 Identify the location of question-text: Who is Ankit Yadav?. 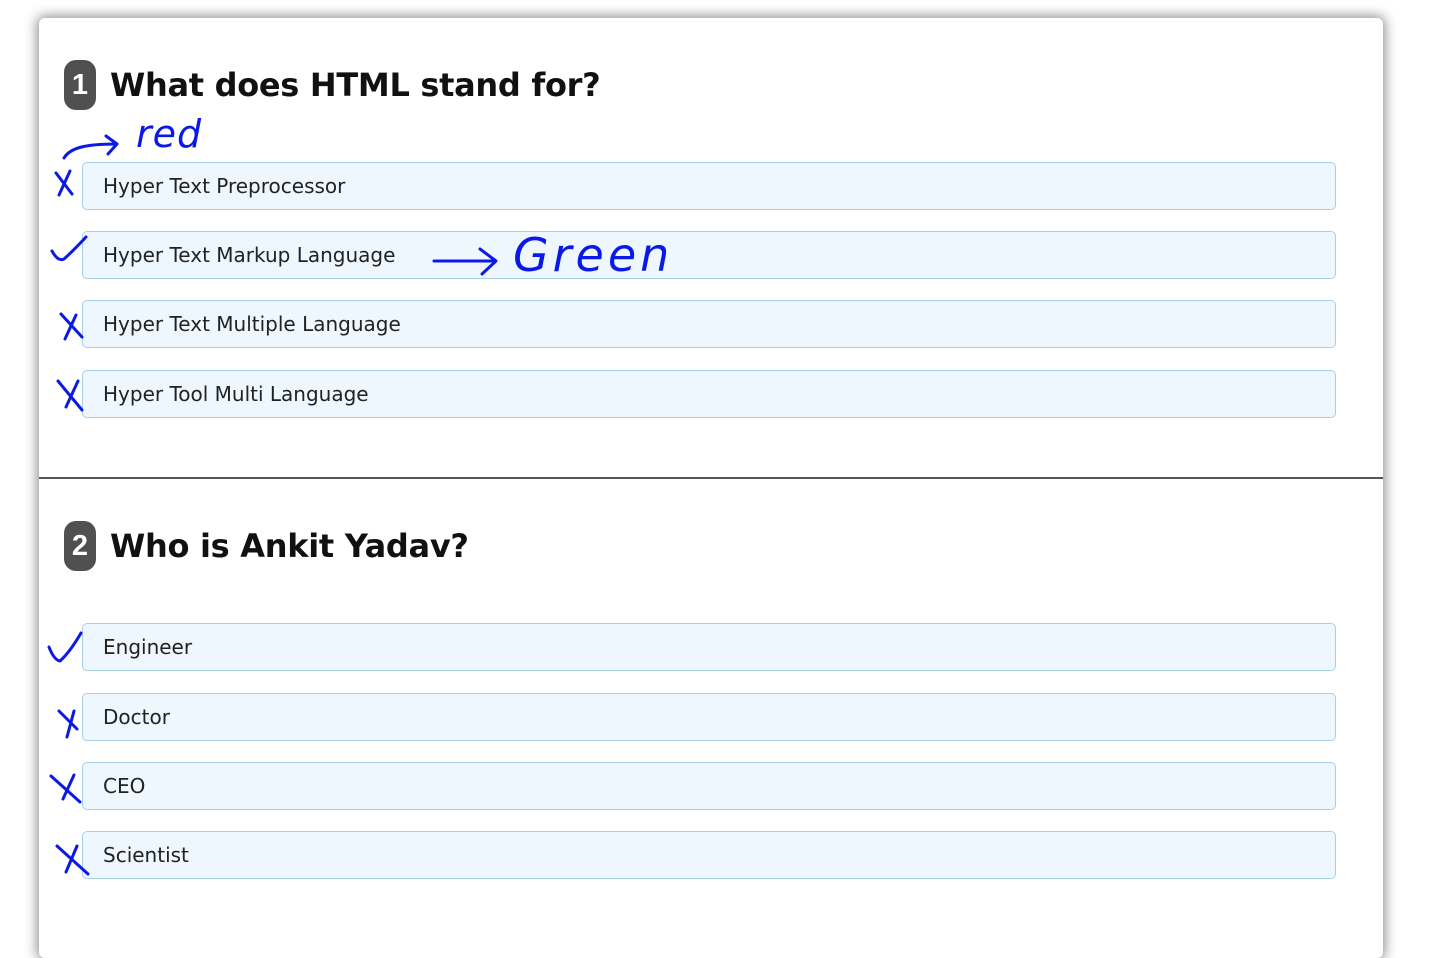
(289, 546).